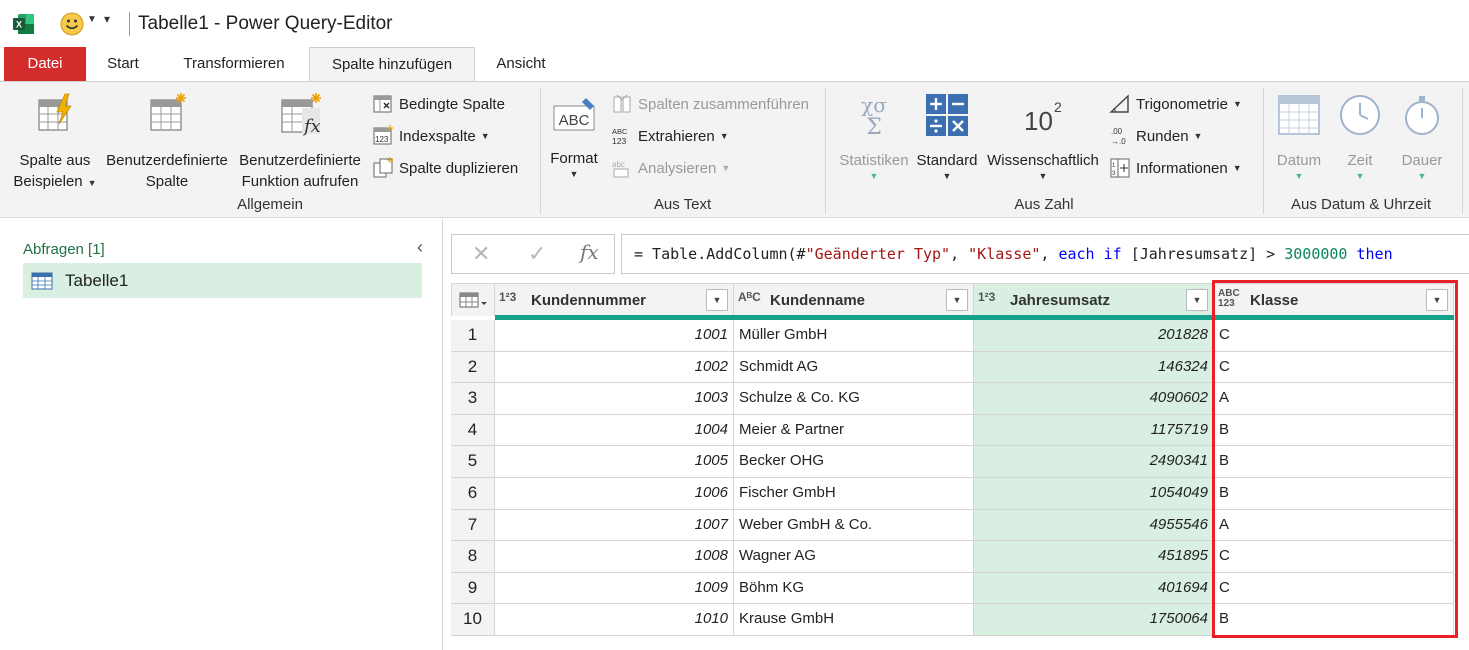 The width and height of the screenshot is (1469, 650). What do you see at coordinates (1094, 525) in the screenshot?
I see `cell-jahresumsatz: 4955546` at bounding box center [1094, 525].